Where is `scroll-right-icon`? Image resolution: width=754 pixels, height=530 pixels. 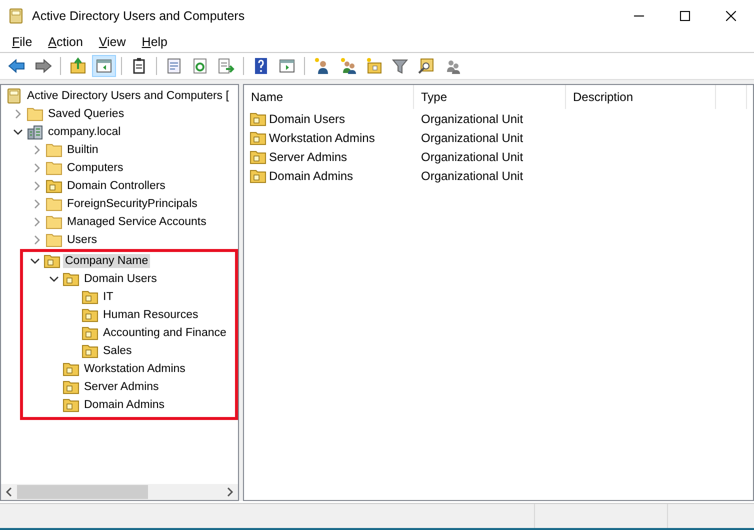
scroll-right-icon is located at coordinates (230, 492).